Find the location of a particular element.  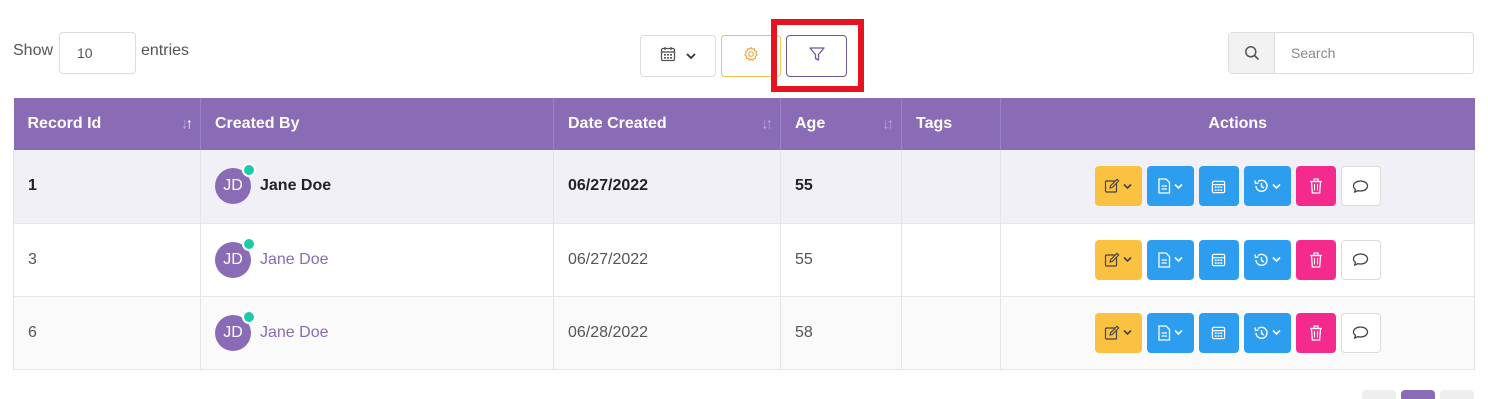

pagination-page-button is located at coordinates (1418, 394).